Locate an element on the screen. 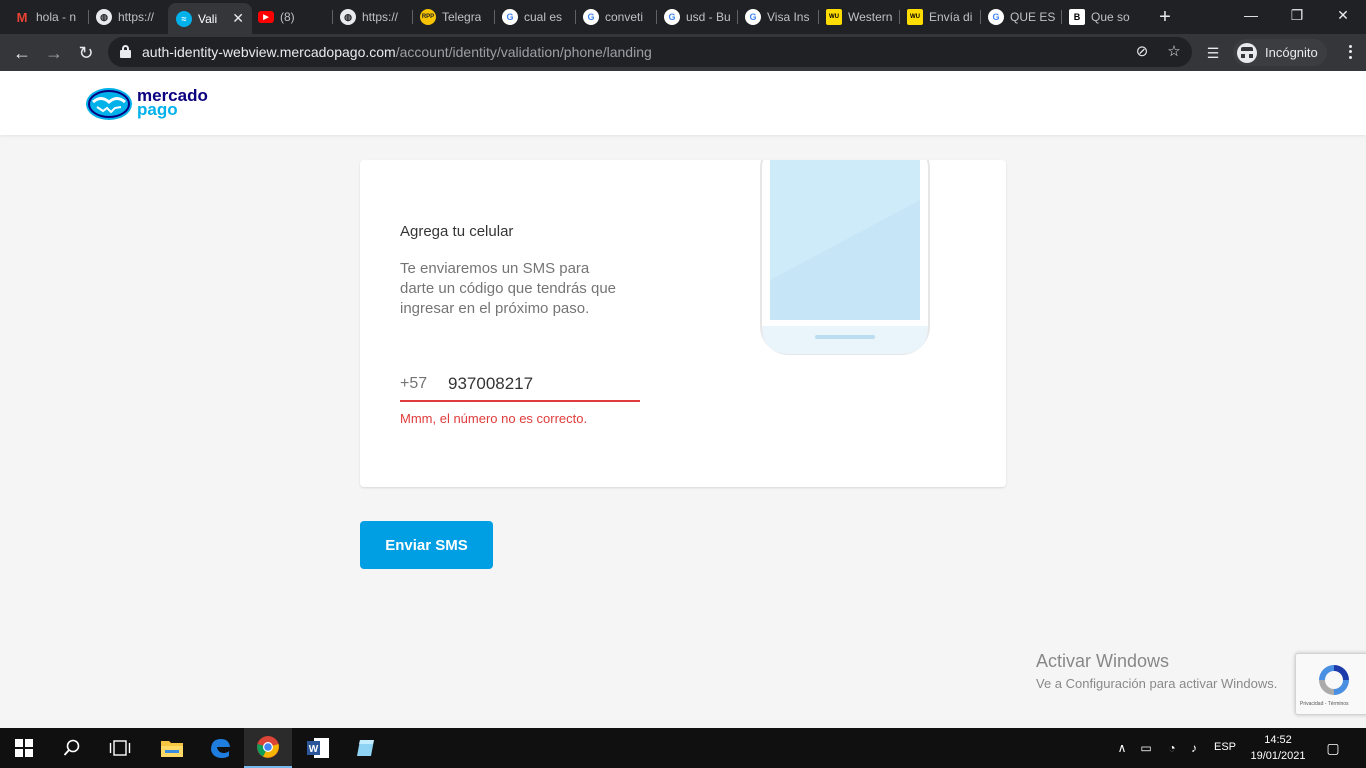 This screenshot has height=768, width=1366. close-tab-icon: ✕ is located at coordinates (238, 18).